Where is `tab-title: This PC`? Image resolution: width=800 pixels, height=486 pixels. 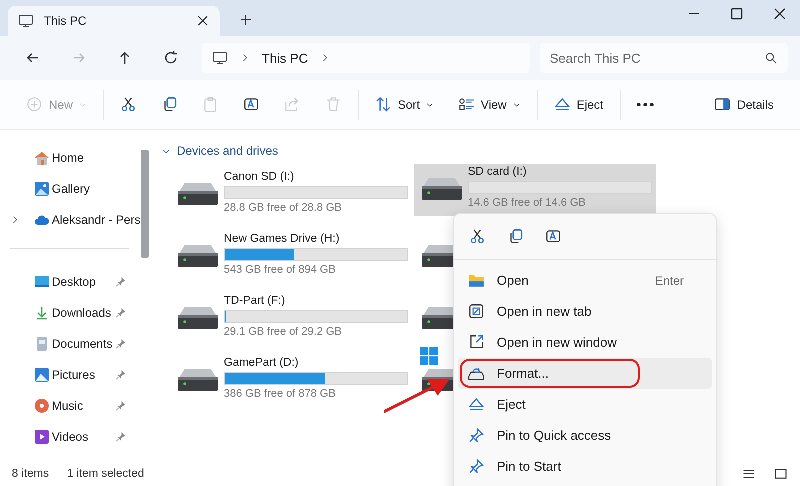 tab-title: This PC is located at coordinates (66, 21).